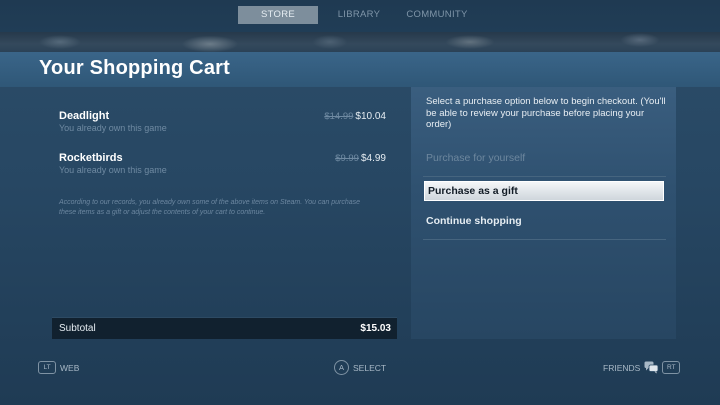  I want to click on tab-store: STORE, so click(278, 15).